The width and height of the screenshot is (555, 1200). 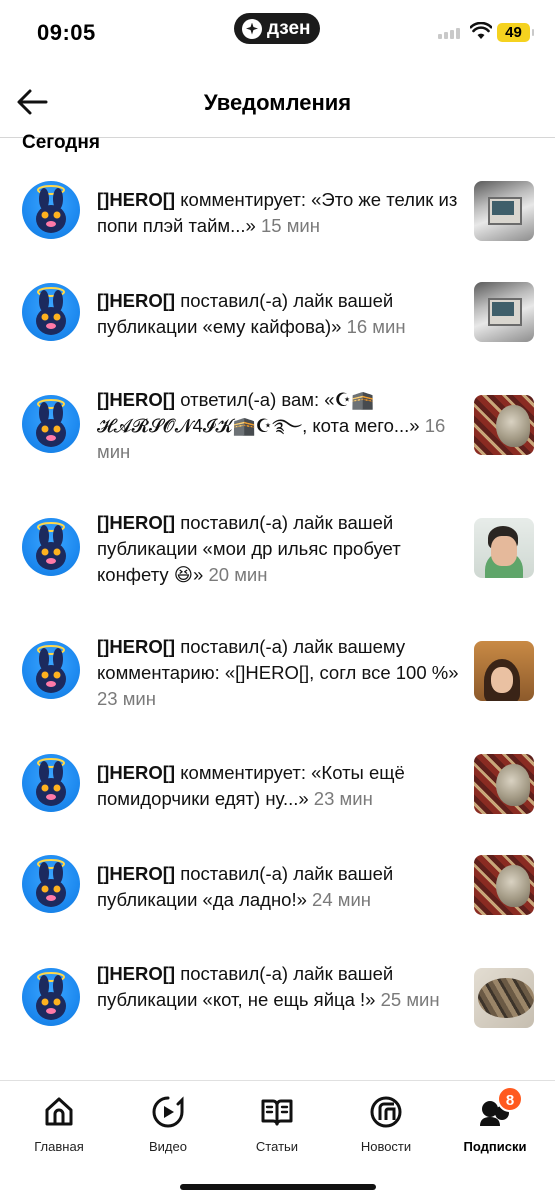 I want to click on home-indicator, so click(x=278, y=1187).